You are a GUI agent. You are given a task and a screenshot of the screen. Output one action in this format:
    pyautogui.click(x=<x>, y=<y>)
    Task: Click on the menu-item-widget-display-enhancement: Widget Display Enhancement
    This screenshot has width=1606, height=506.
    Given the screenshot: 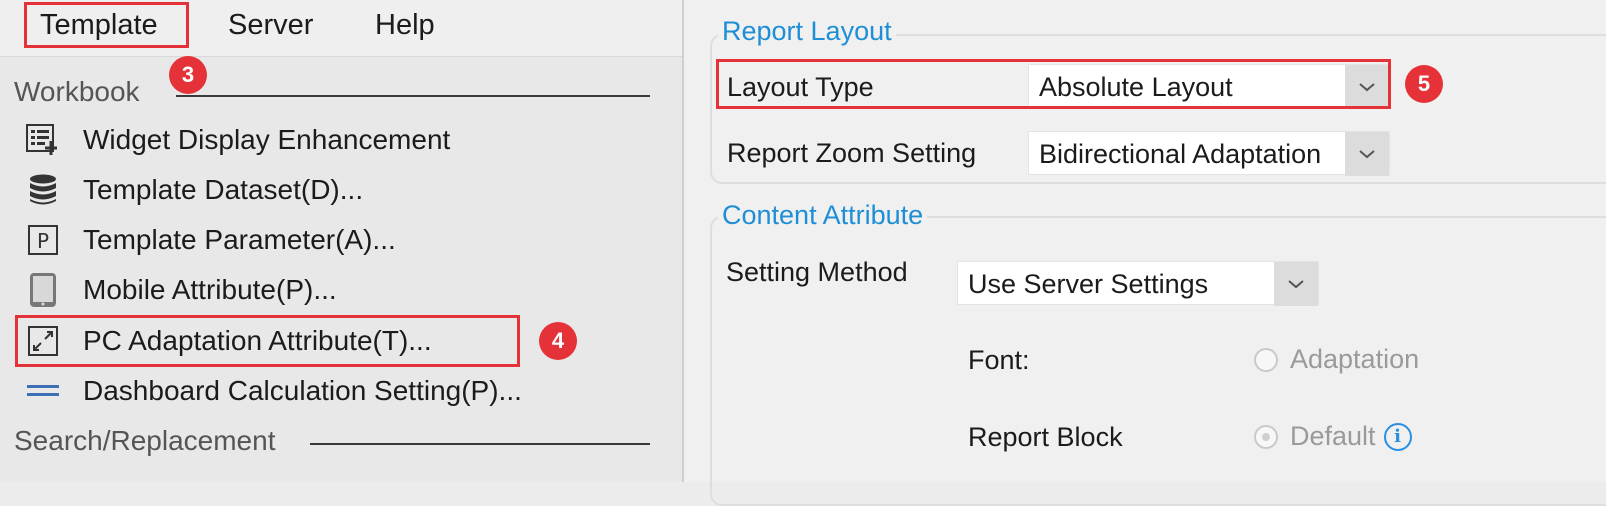 What is the action you would take?
    pyautogui.click(x=237, y=140)
    